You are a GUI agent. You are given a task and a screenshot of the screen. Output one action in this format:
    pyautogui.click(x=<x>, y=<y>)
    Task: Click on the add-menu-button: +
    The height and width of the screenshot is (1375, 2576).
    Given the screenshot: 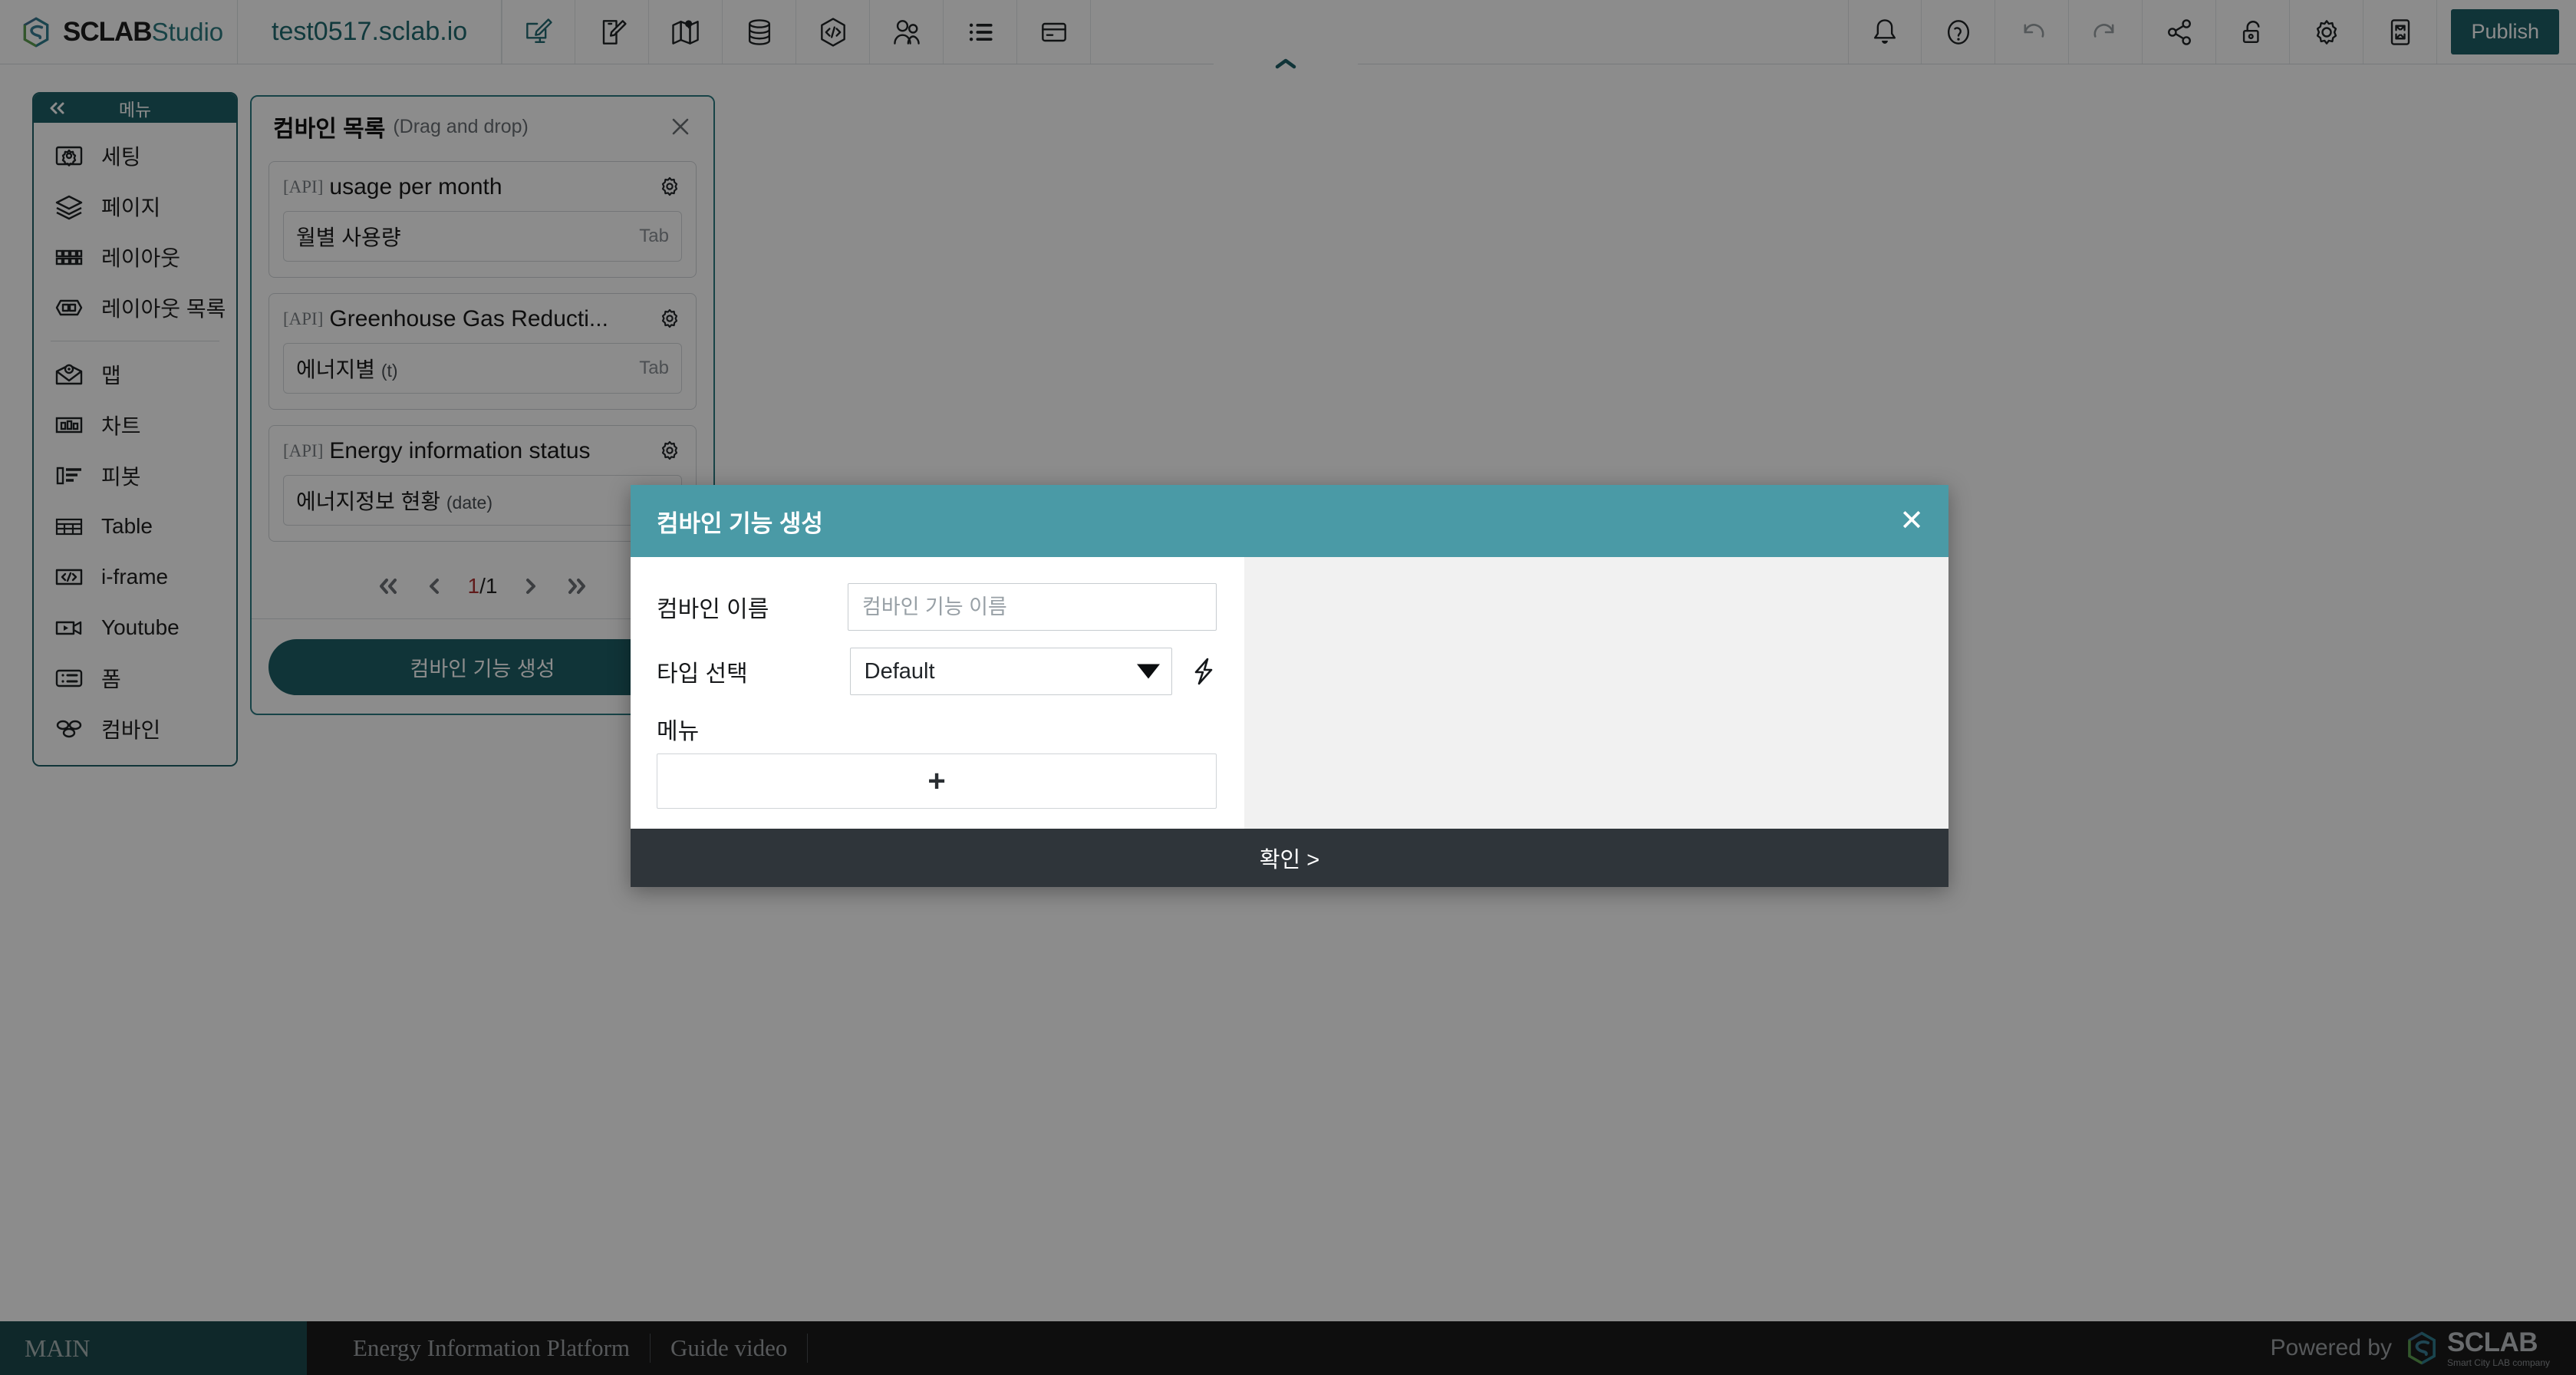 What is the action you would take?
    pyautogui.click(x=937, y=781)
    